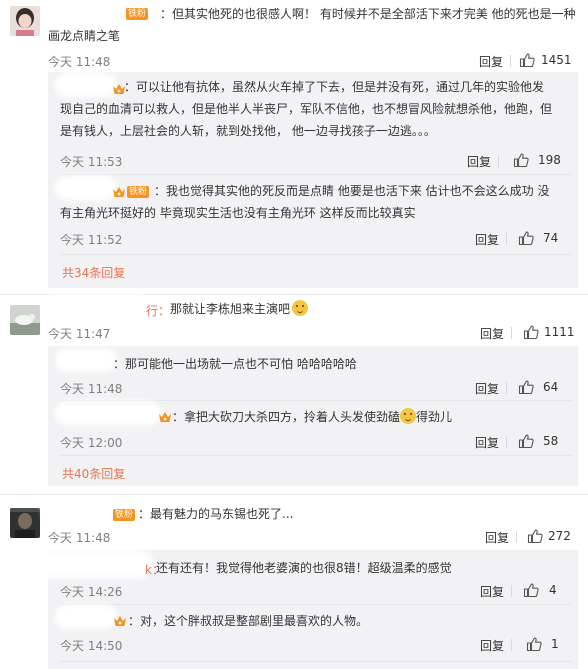 Image resolution: width=588 pixels, height=669 pixels. Describe the element at coordinates (553, 590) in the screenshot. I see `like-count: 4` at that location.